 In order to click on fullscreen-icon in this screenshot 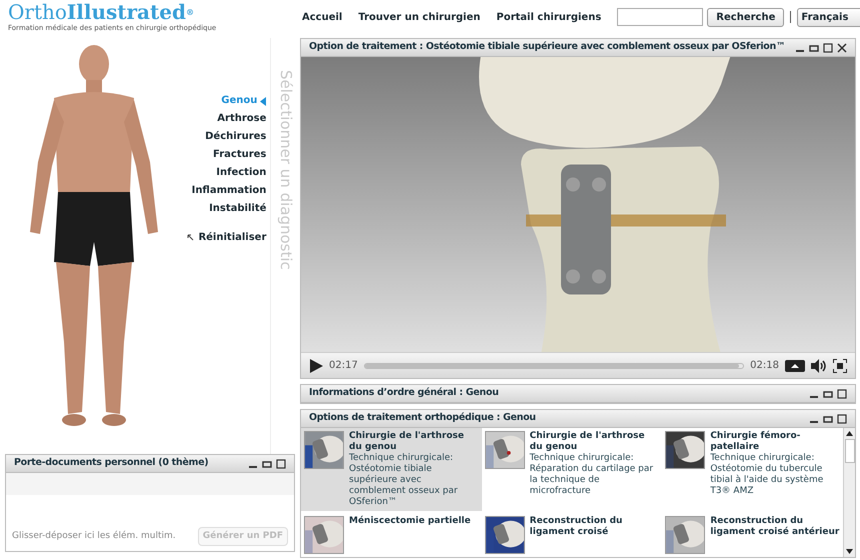, I will do `click(840, 365)`.